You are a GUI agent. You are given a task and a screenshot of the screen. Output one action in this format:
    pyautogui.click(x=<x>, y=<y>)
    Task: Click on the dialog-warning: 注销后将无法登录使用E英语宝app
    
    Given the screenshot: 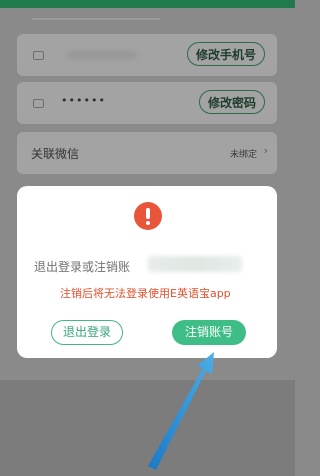 What is the action you would take?
    pyautogui.click(x=145, y=293)
    